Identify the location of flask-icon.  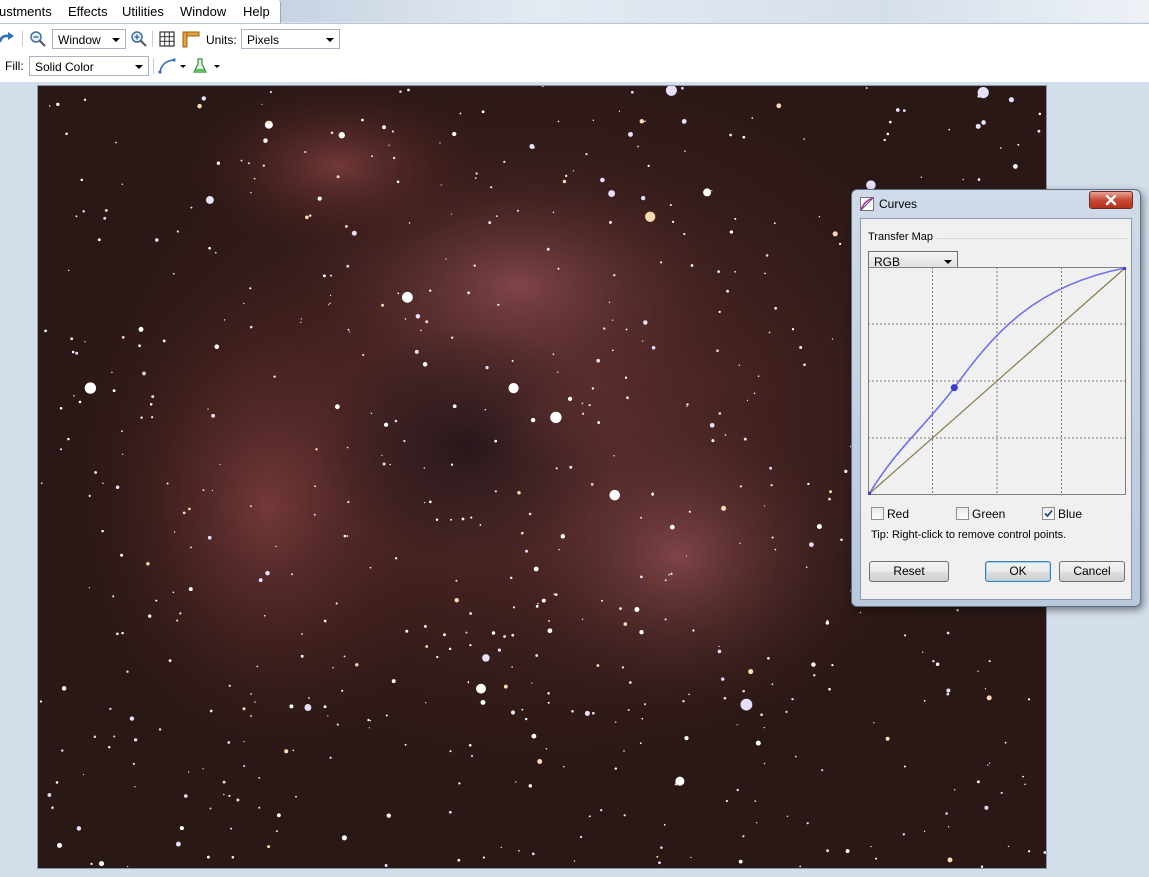
(200, 66).